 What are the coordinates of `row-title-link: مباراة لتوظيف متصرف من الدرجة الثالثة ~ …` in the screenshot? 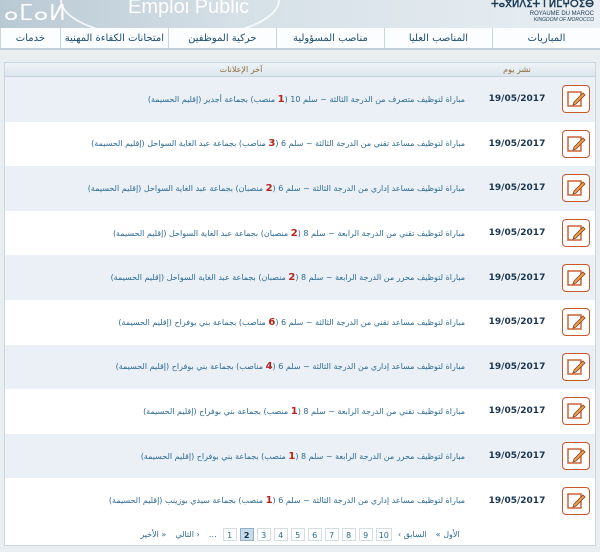 It's located at (241, 99).